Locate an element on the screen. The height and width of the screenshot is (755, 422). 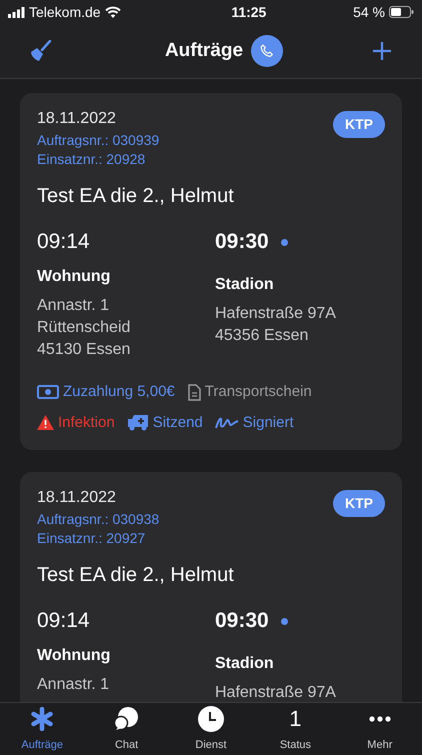
tab-item: Aufträge is located at coordinates (42, 729).